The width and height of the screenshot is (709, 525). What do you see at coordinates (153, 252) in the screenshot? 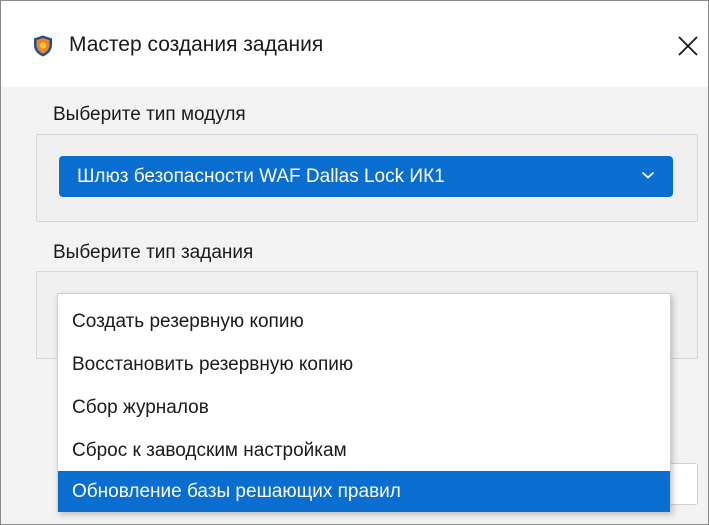
I see `task-type-label: Выберите тип задания` at bounding box center [153, 252].